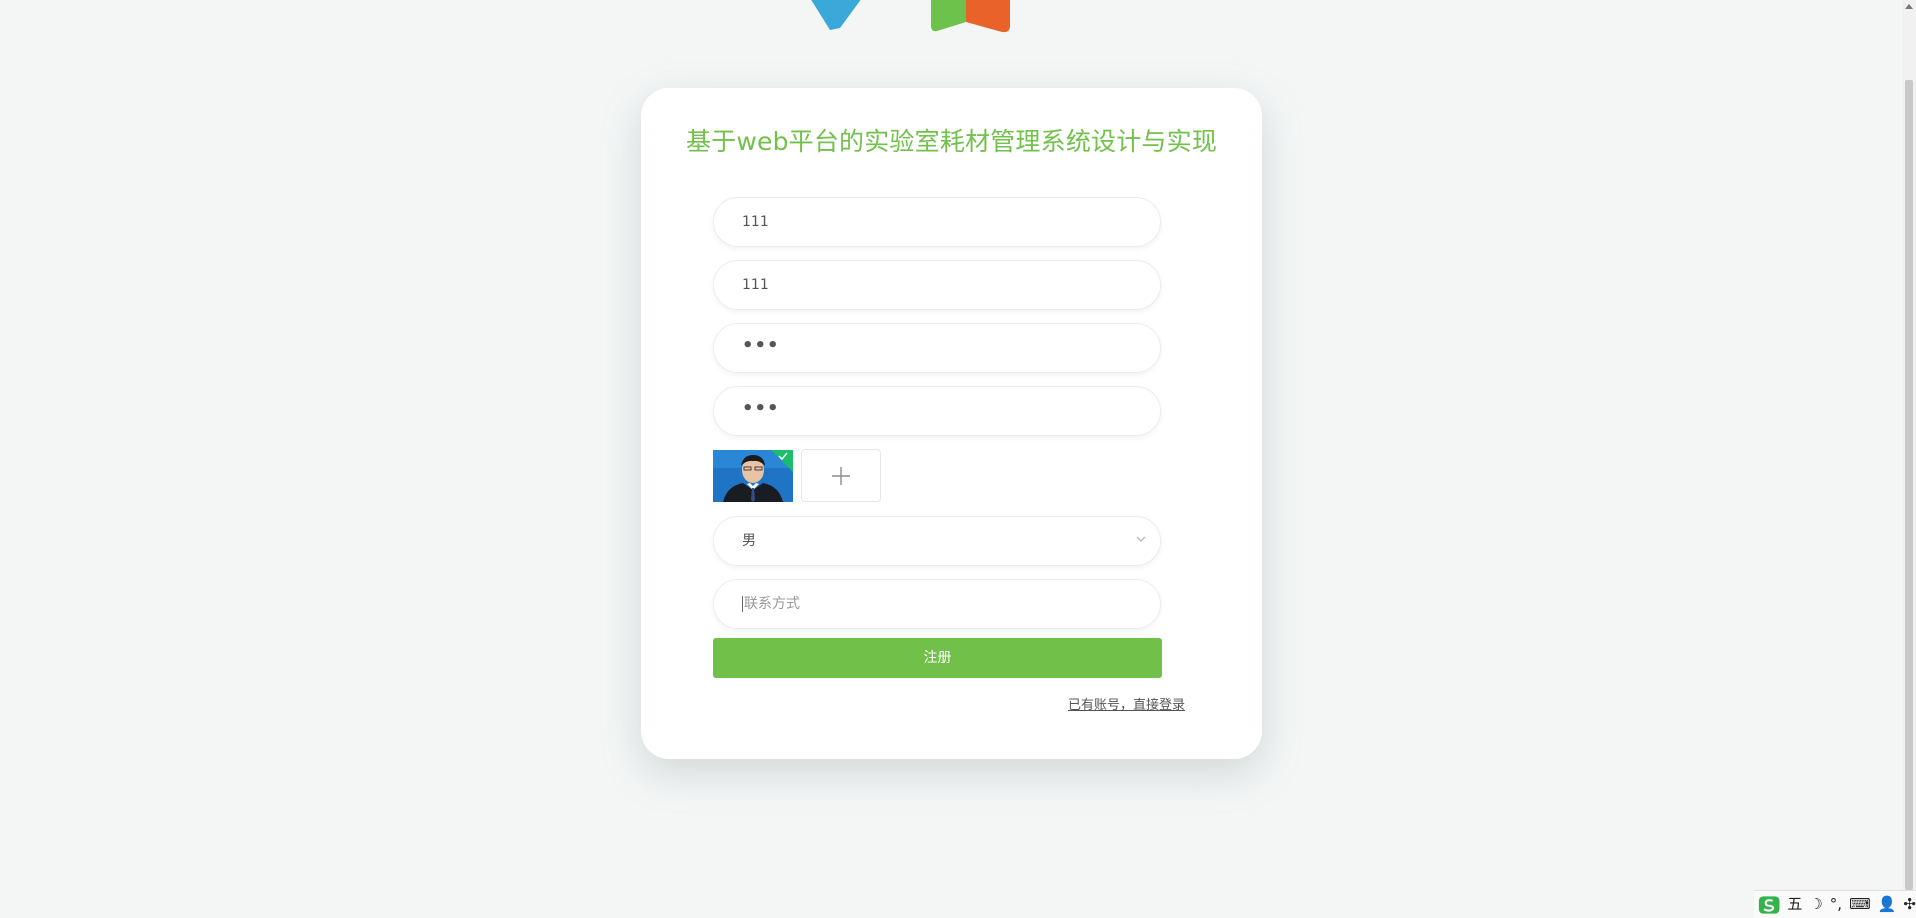 This screenshot has height=918, width=1916. What do you see at coordinates (1909, 485) in the screenshot?
I see `scroll-thumb` at bounding box center [1909, 485].